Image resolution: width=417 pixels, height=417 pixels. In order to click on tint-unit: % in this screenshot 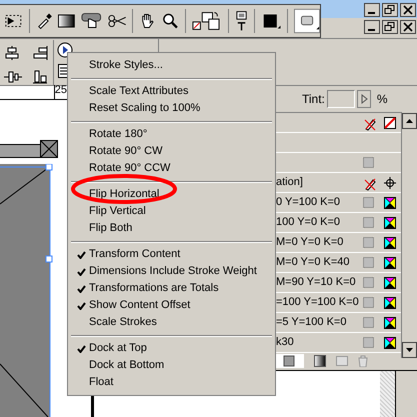, I will do `click(382, 99)`.